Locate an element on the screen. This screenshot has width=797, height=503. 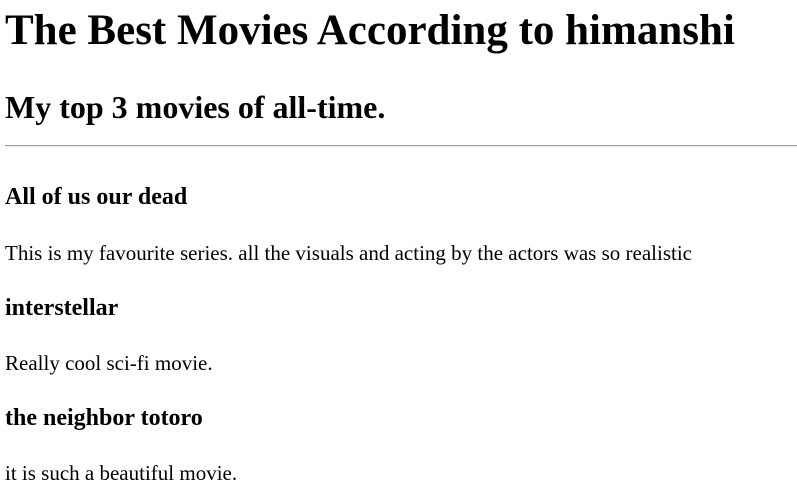
movie-description: it is such a beautiful movie. is located at coordinates (121, 473).